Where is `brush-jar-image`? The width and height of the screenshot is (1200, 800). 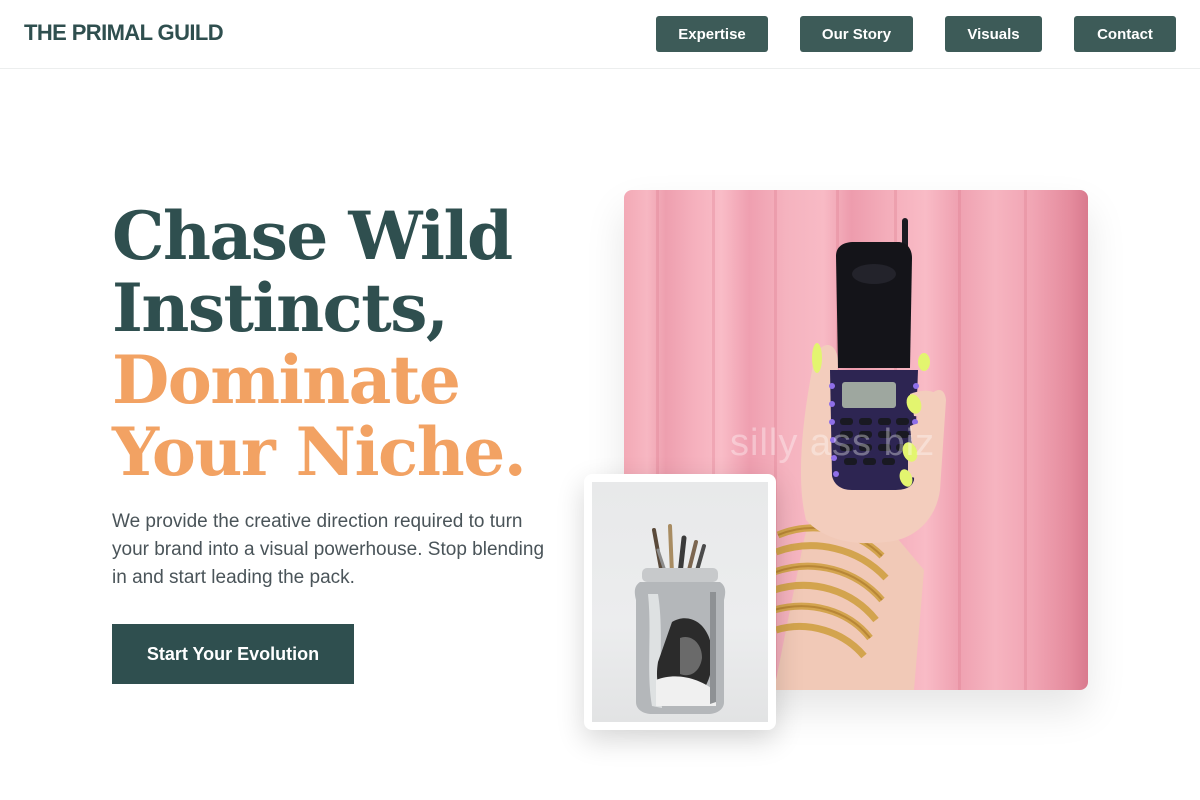 brush-jar-image is located at coordinates (680, 602).